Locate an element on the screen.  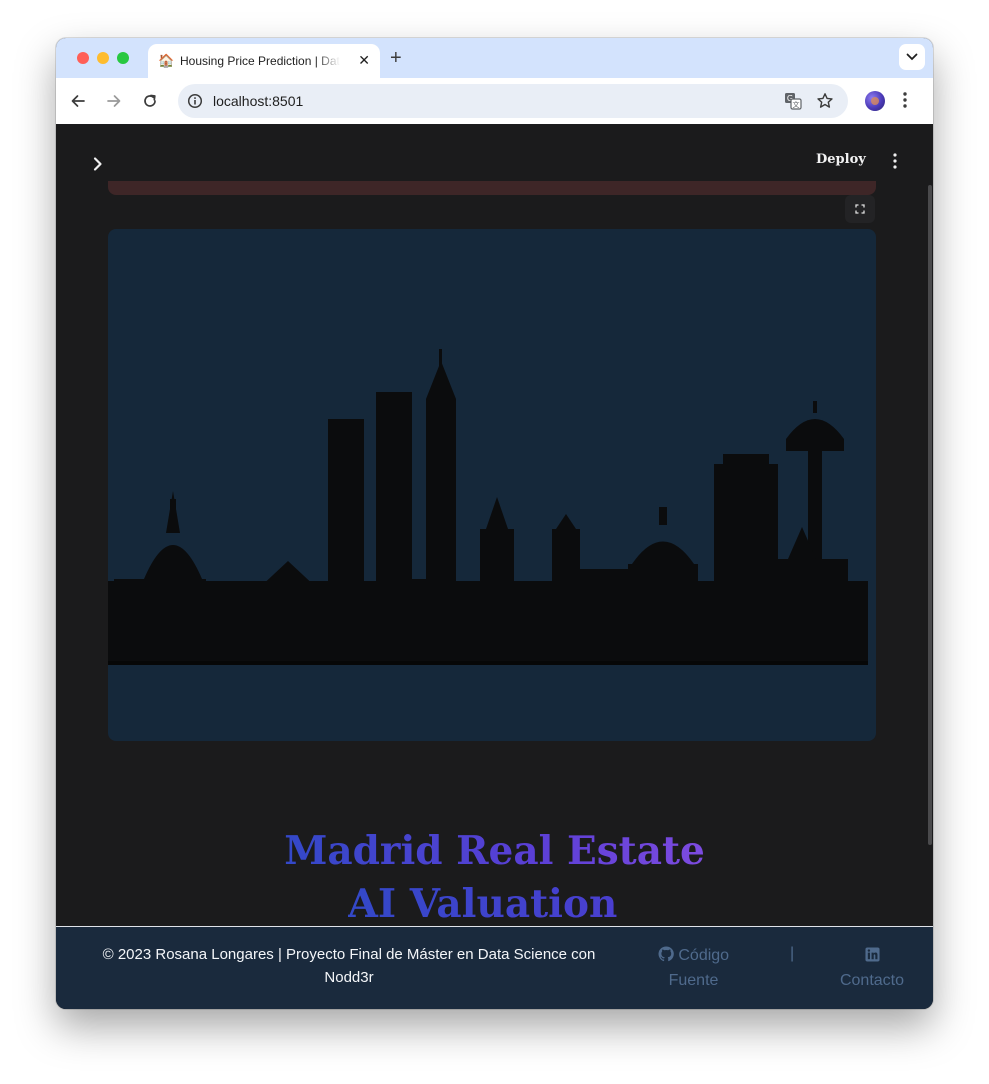
close-window-button is located at coordinates (83, 58).